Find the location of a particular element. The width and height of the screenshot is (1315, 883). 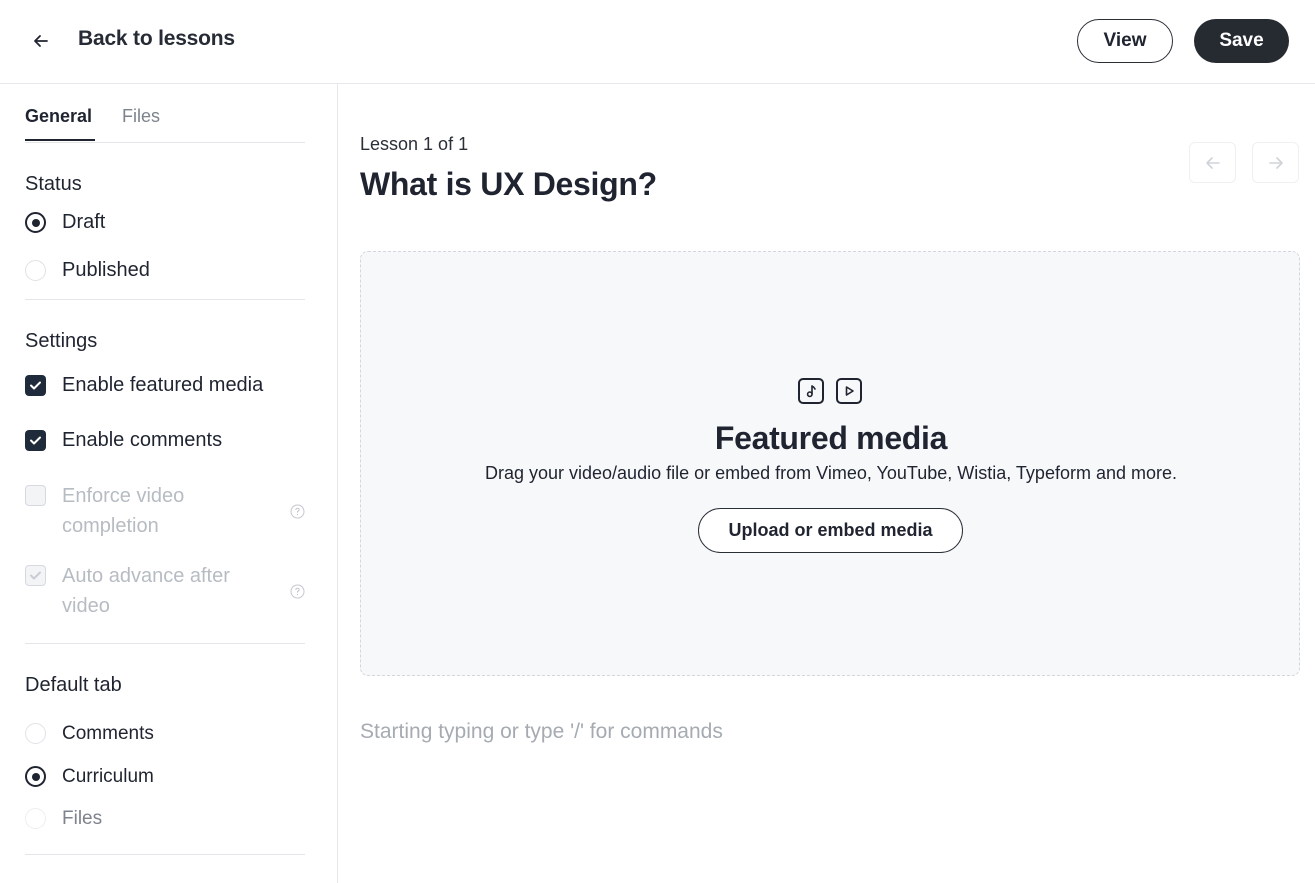

upload-or-embed-media-button: Upload or embed media is located at coordinates (830, 530).